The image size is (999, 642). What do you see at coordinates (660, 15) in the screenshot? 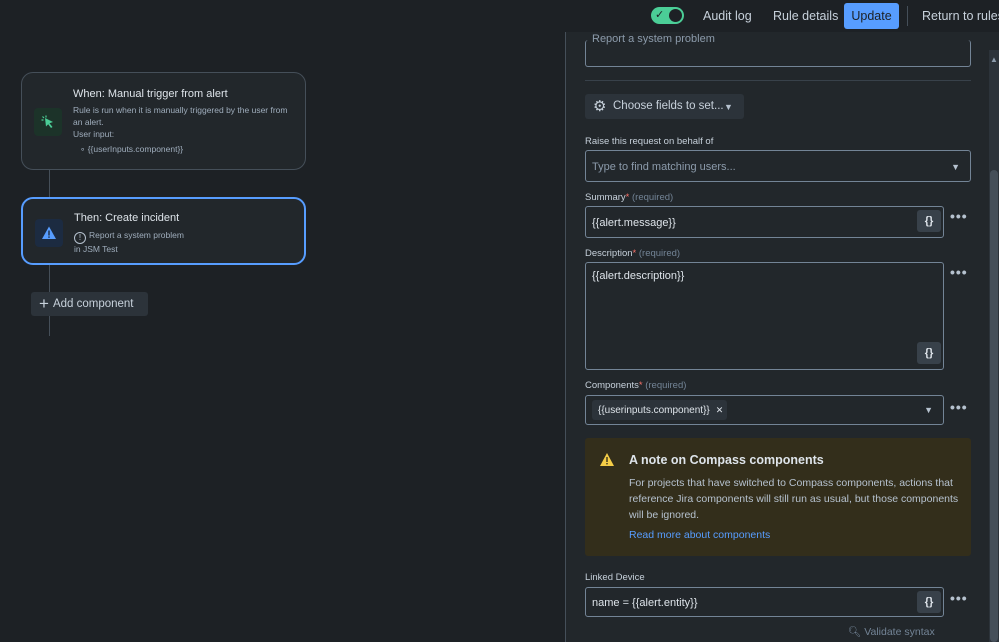
I see `check-icon: ✓` at bounding box center [660, 15].